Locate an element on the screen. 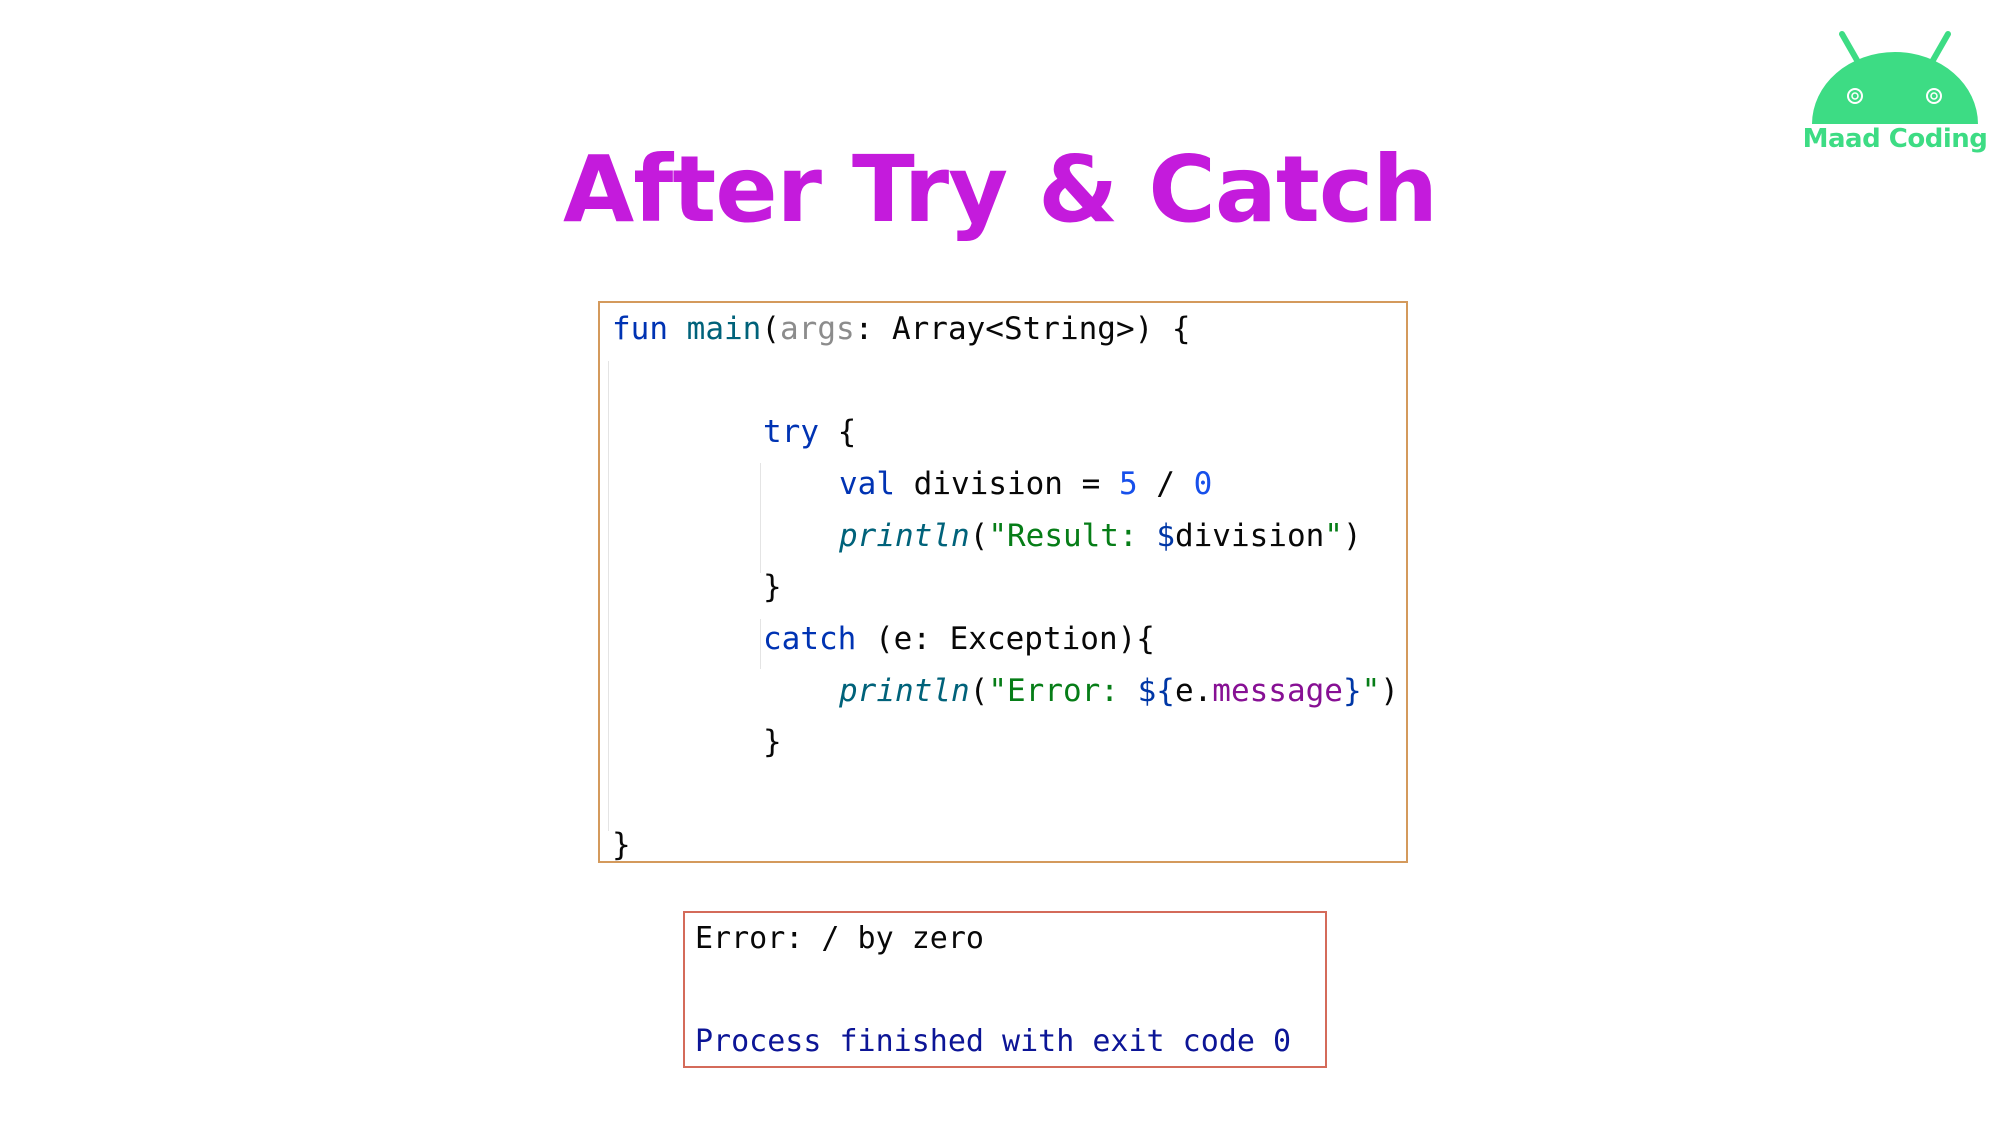 This screenshot has width=2000, height=1125. output-process-line: Process finished with exit code 0 is located at coordinates (993, 1041).